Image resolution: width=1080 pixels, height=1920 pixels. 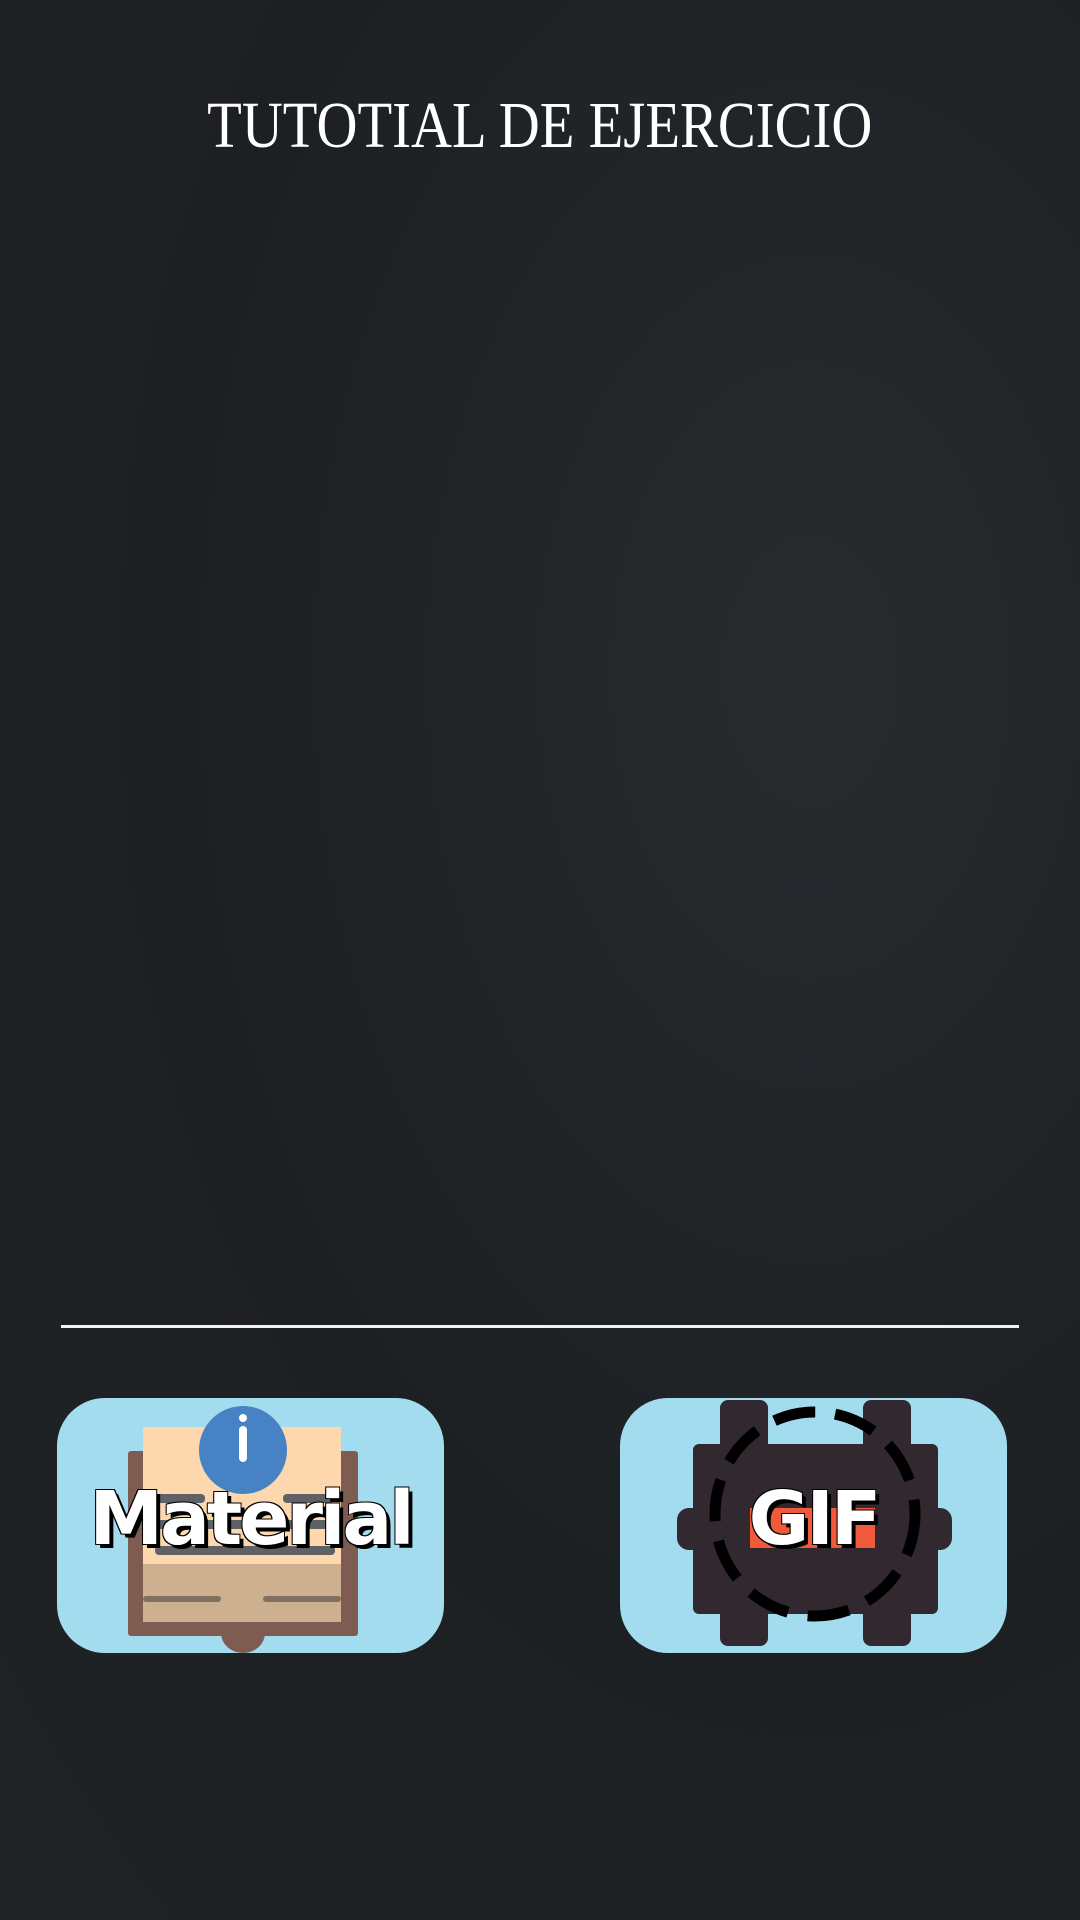 I want to click on gif-button: GIF, so click(x=813, y=1525).